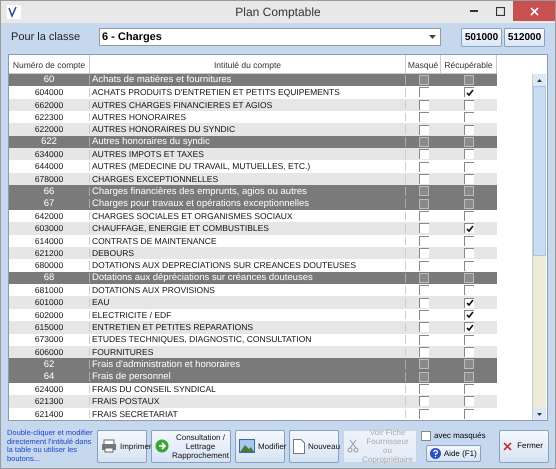  Describe the element at coordinates (524, 446) in the screenshot. I see `close-window-button: Fermer` at that location.